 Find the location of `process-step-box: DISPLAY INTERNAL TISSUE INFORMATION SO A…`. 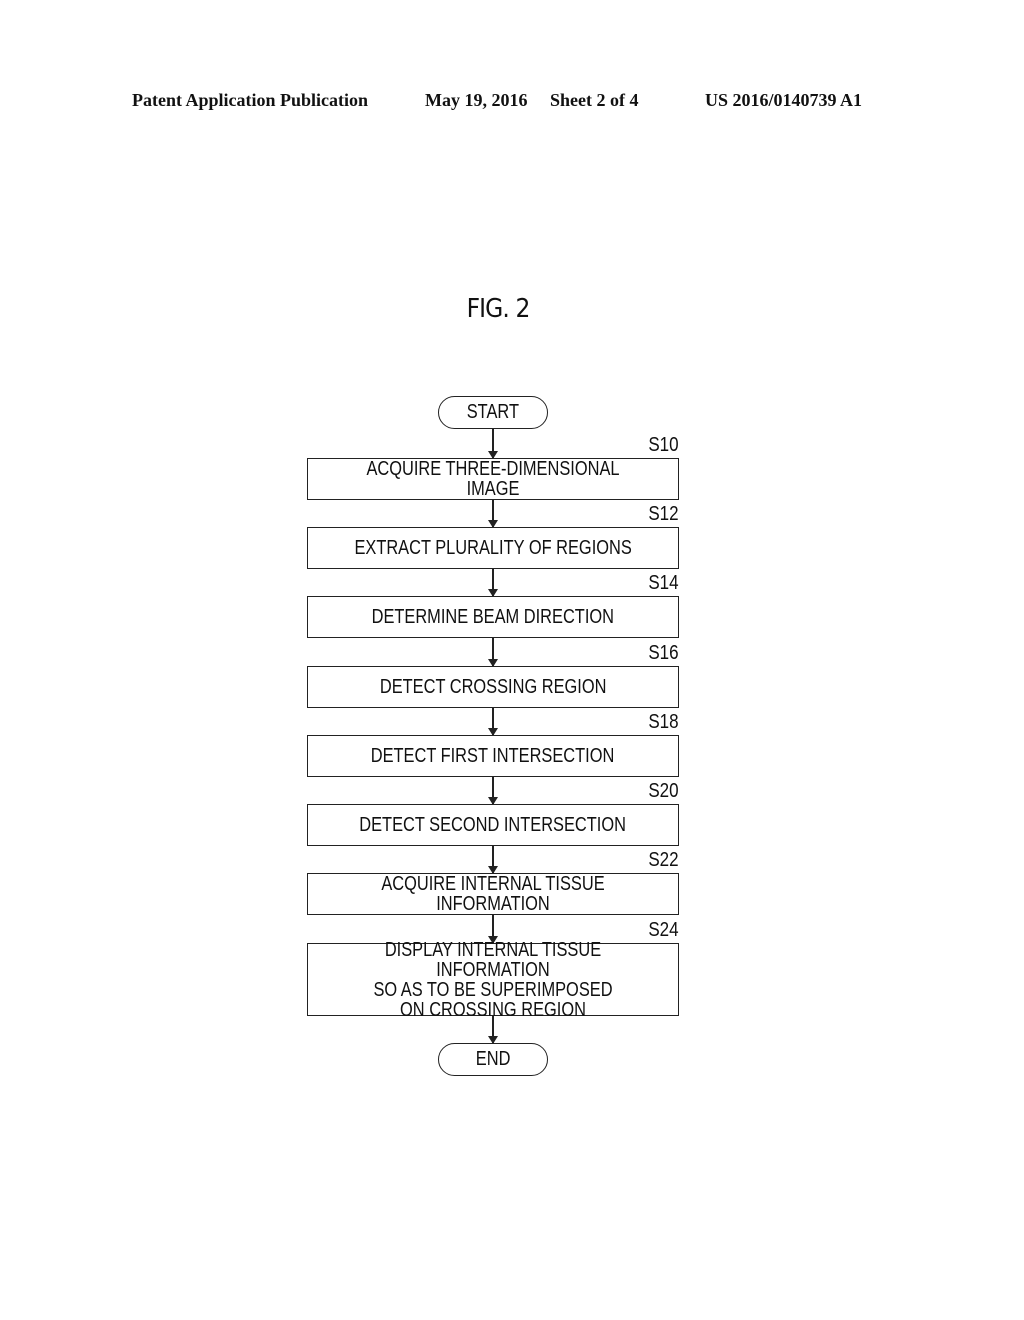

process-step-box: DISPLAY INTERNAL TISSUE INFORMATION SO A… is located at coordinates (493, 980).